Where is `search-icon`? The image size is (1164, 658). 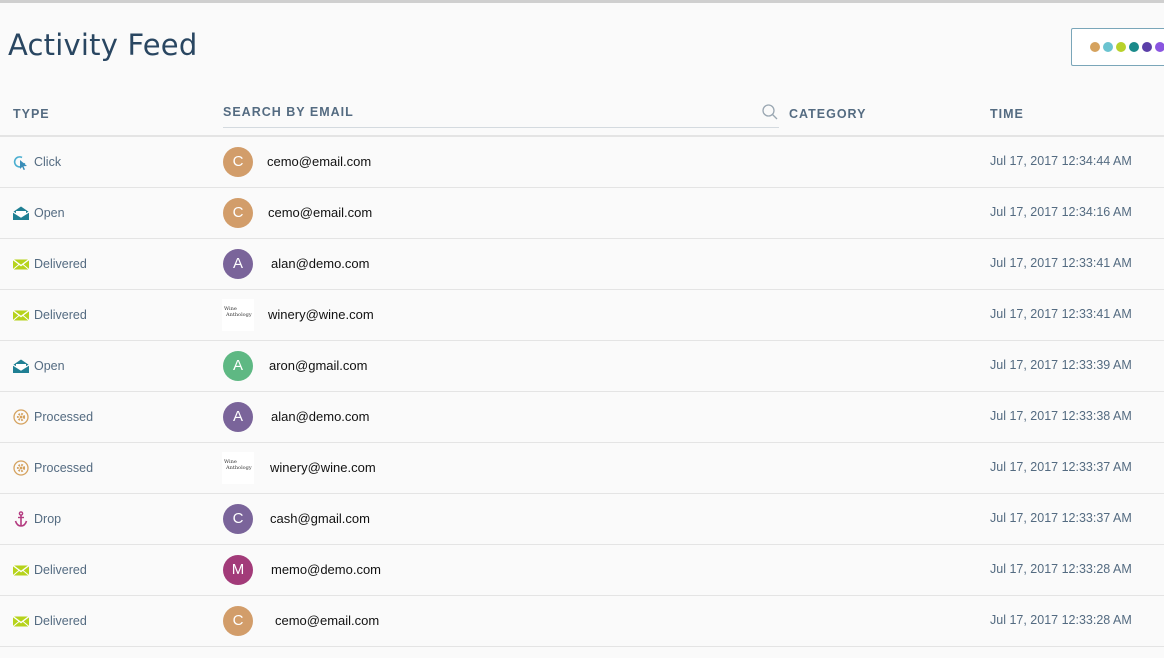
search-icon is located at coordinates (770, 112).